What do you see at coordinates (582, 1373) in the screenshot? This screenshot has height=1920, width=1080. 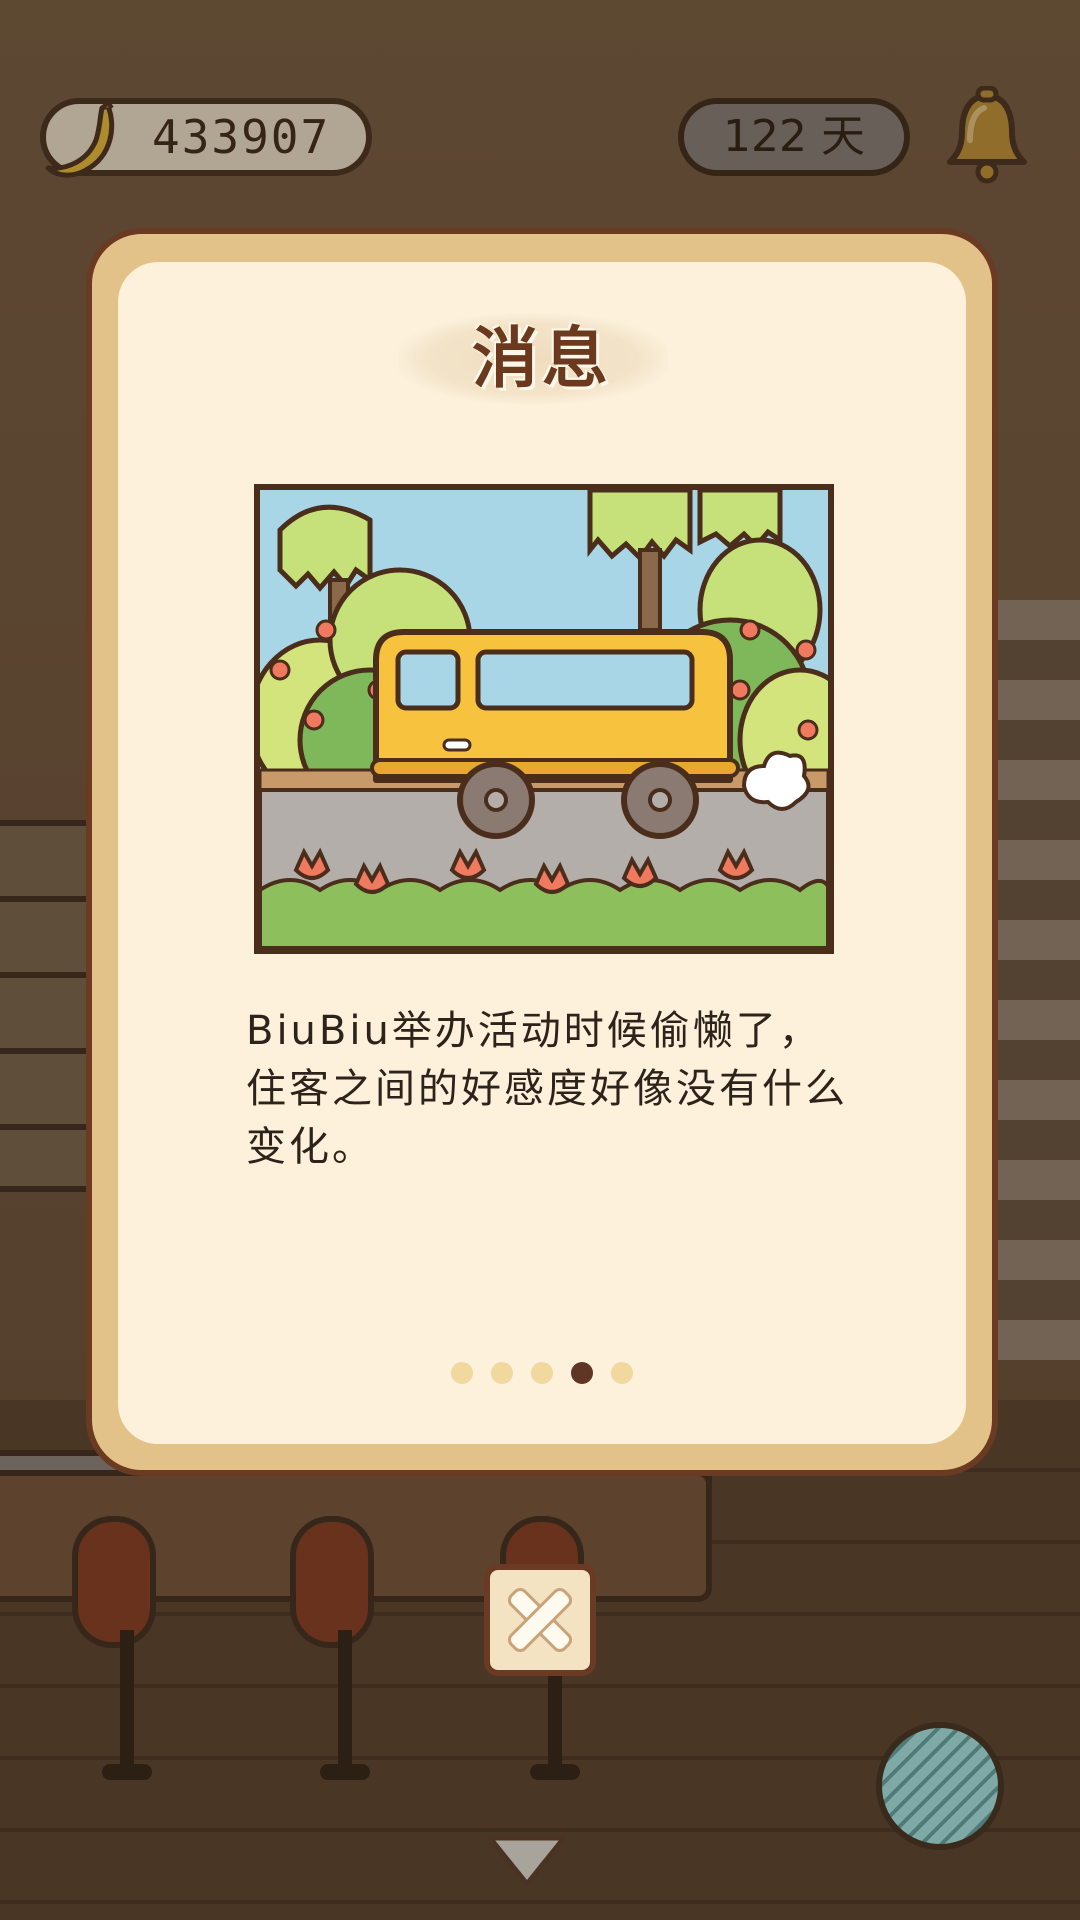 I see `page-dot-active` at bounding box center [582, 1373].